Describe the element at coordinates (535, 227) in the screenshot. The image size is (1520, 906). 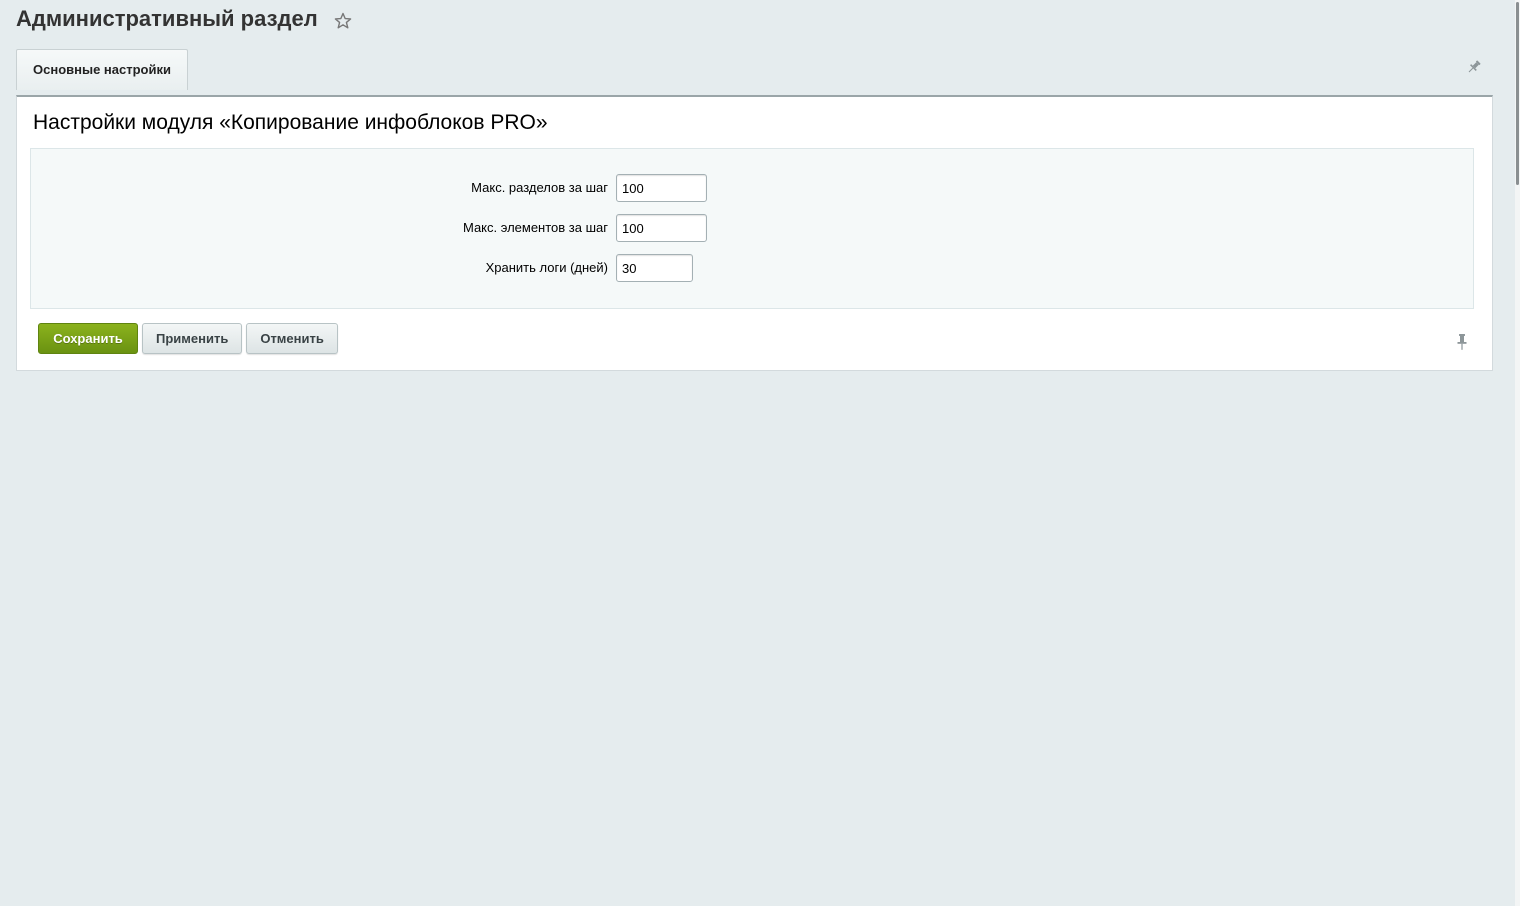
I see `max-elements-label: Макс. элементов за шаг` at that location.